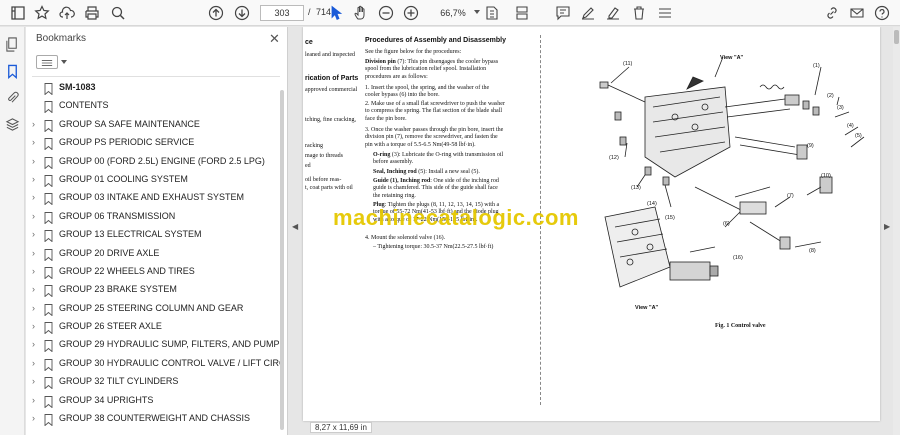 This screenshot has width=900, height=435. Describe the element at coordinates (106, 399) in the screenshot. I see `bookmark-label: GROUP 34 UPRIGHTS` at that location.